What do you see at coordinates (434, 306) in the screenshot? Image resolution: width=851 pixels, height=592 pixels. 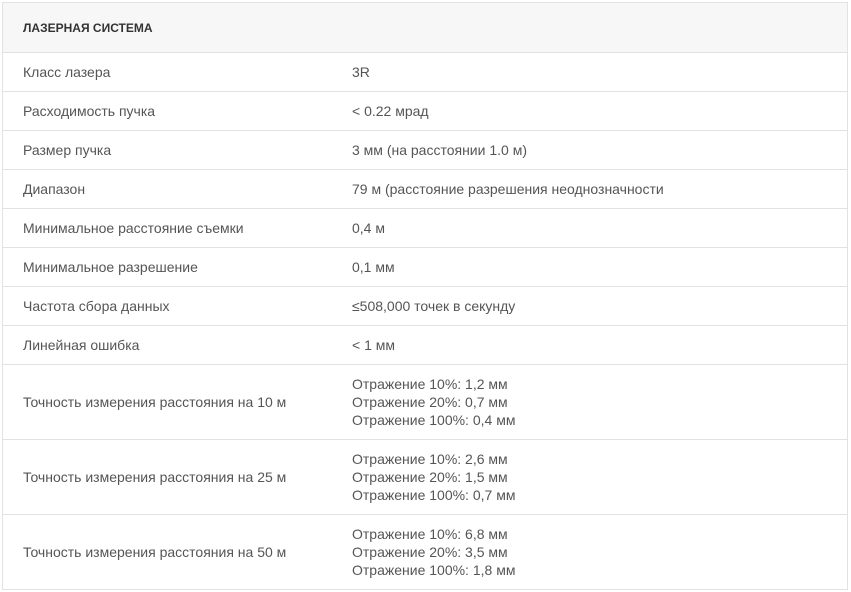 I see `row-value: ≤508,000 точек в секунду` at bounding box center [434, 306].